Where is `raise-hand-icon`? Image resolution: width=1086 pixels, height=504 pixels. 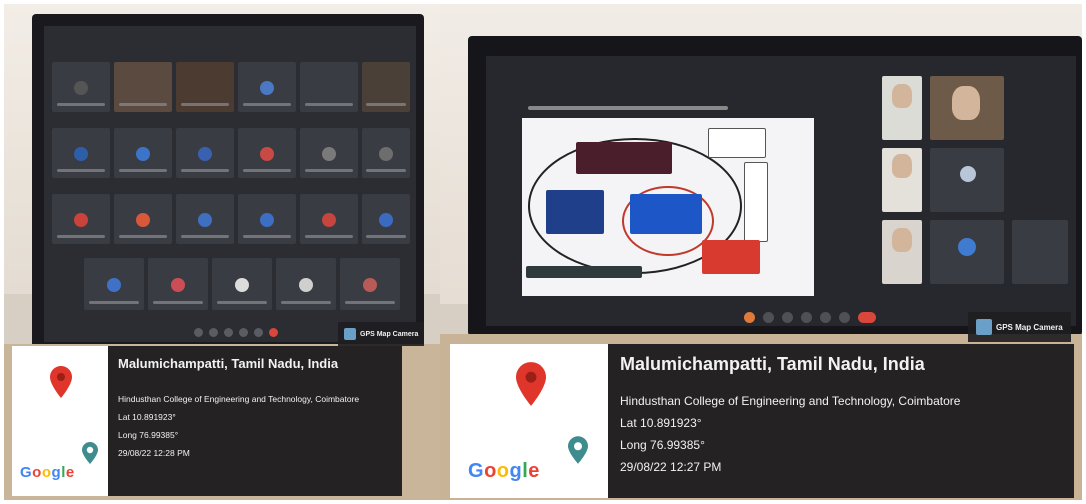
raise-hand-icon is located at coordinates (749, 317).